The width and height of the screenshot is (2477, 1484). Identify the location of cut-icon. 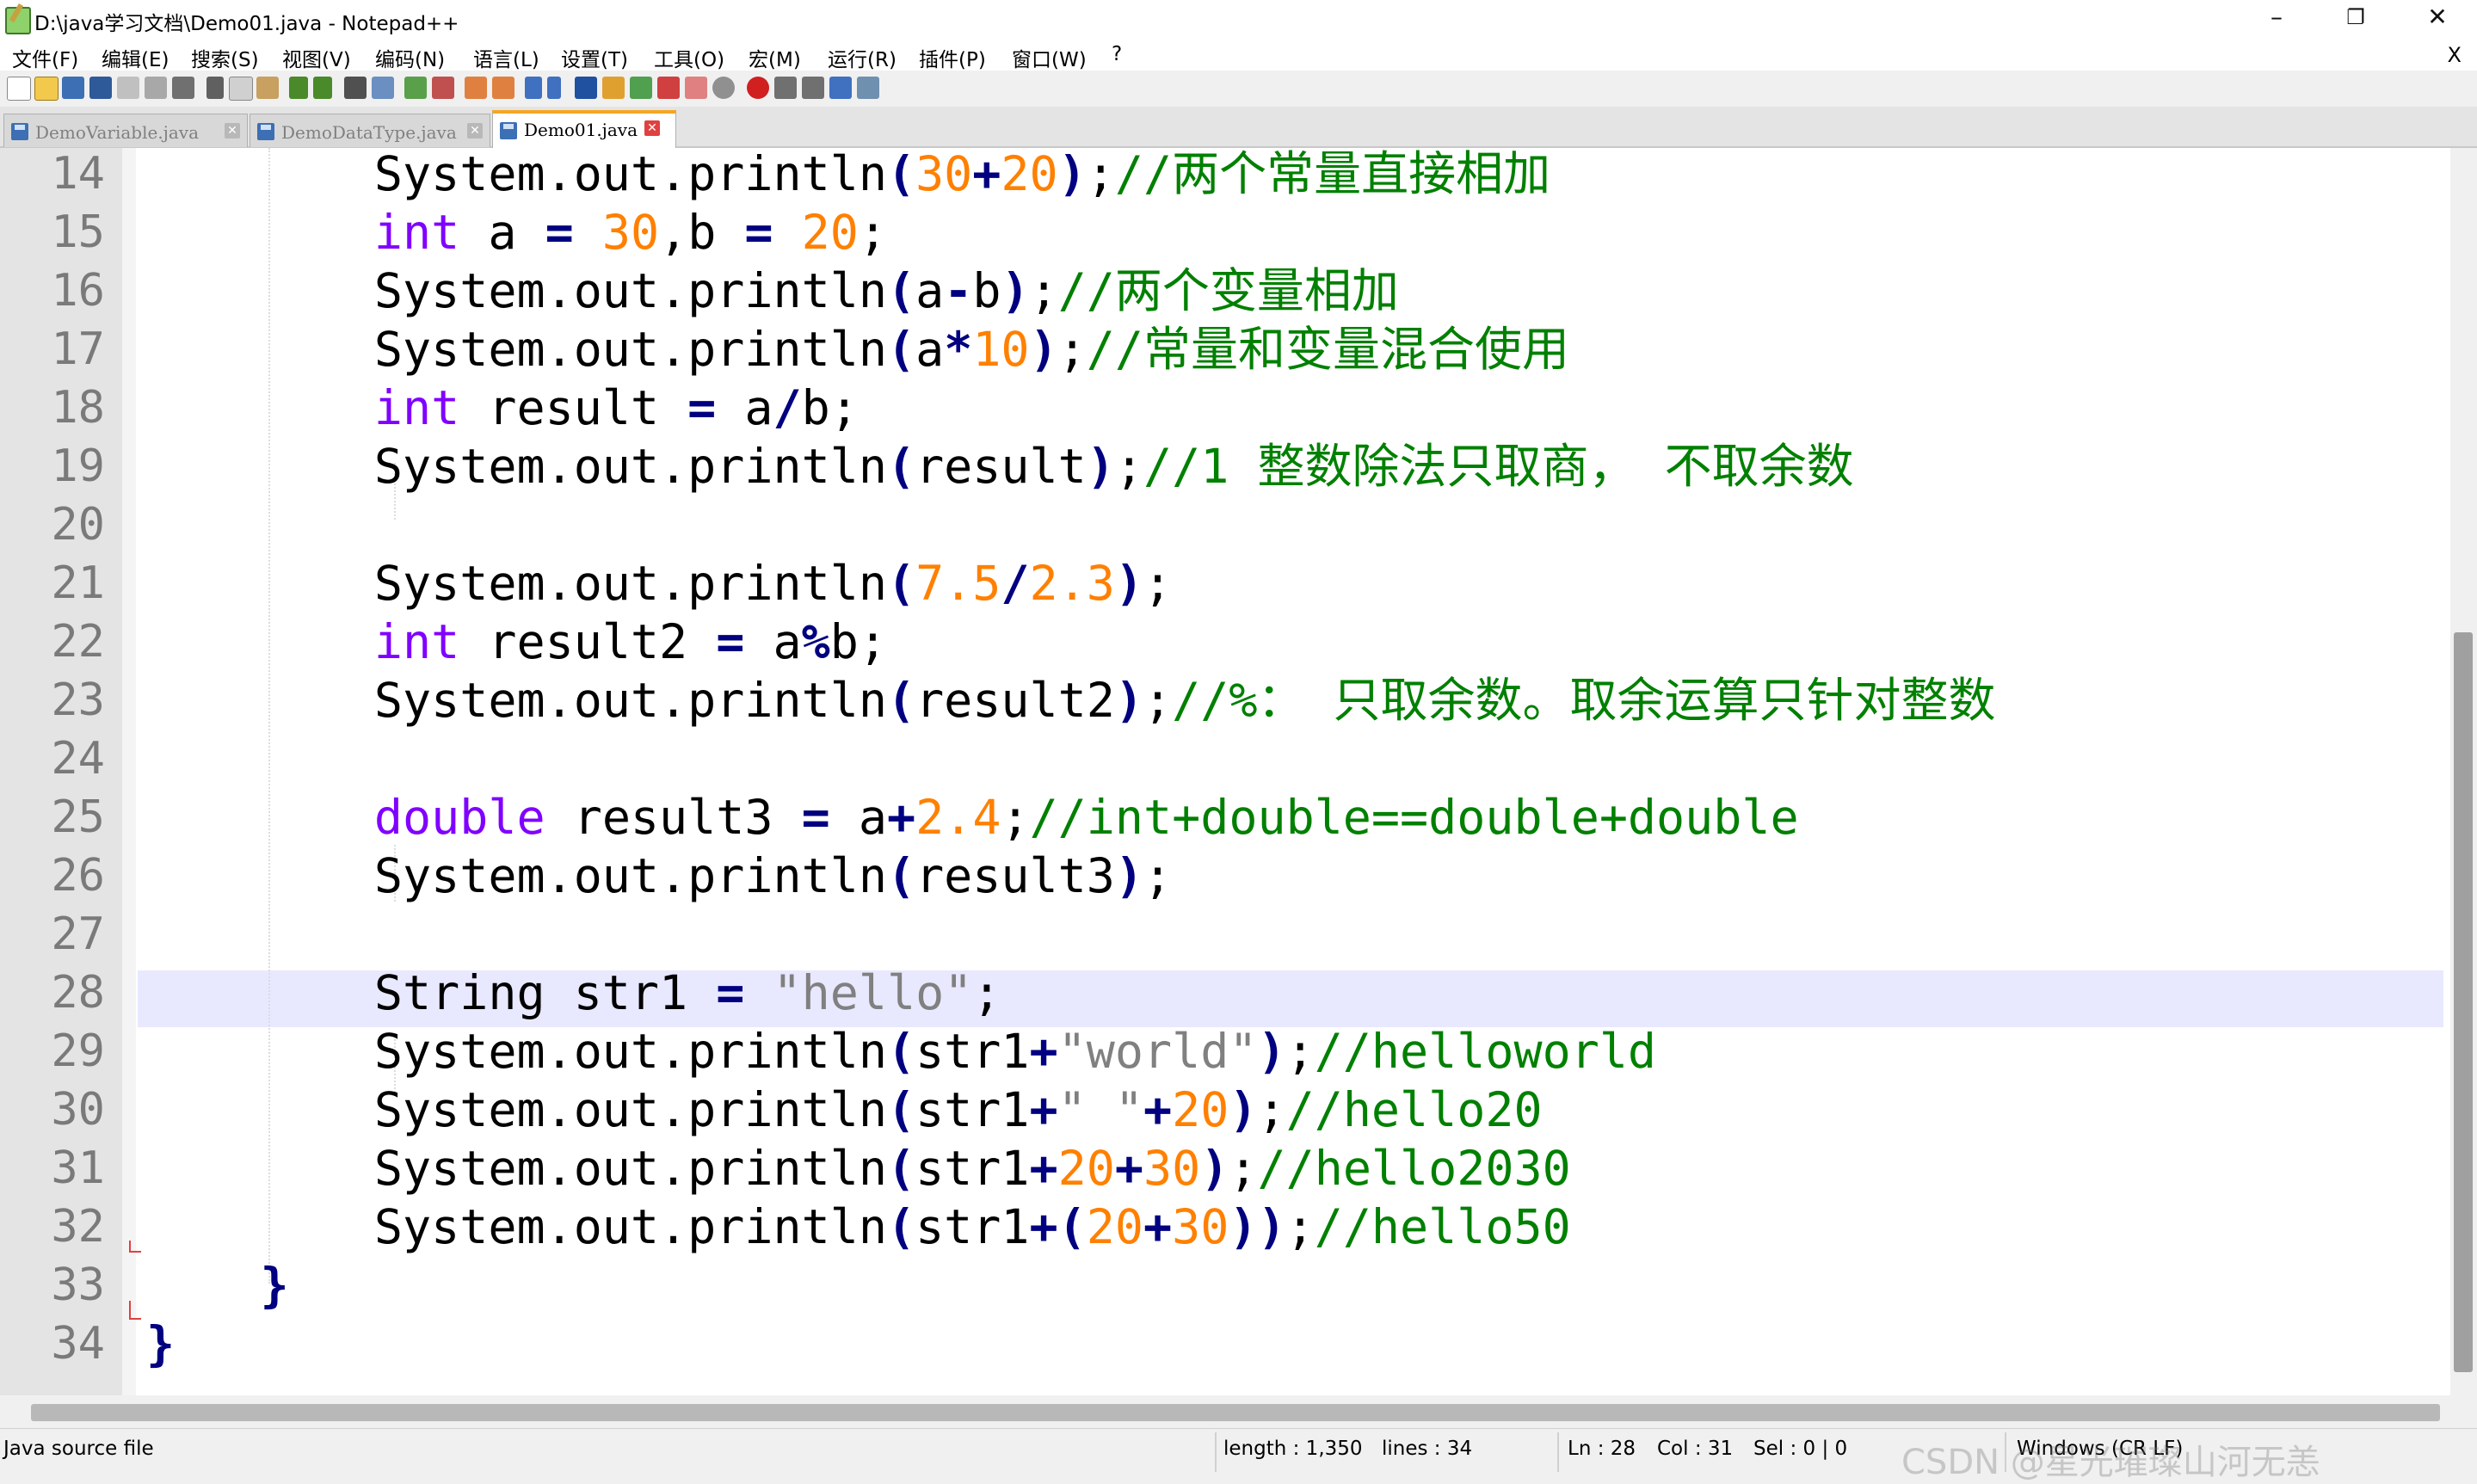
(215, 88).